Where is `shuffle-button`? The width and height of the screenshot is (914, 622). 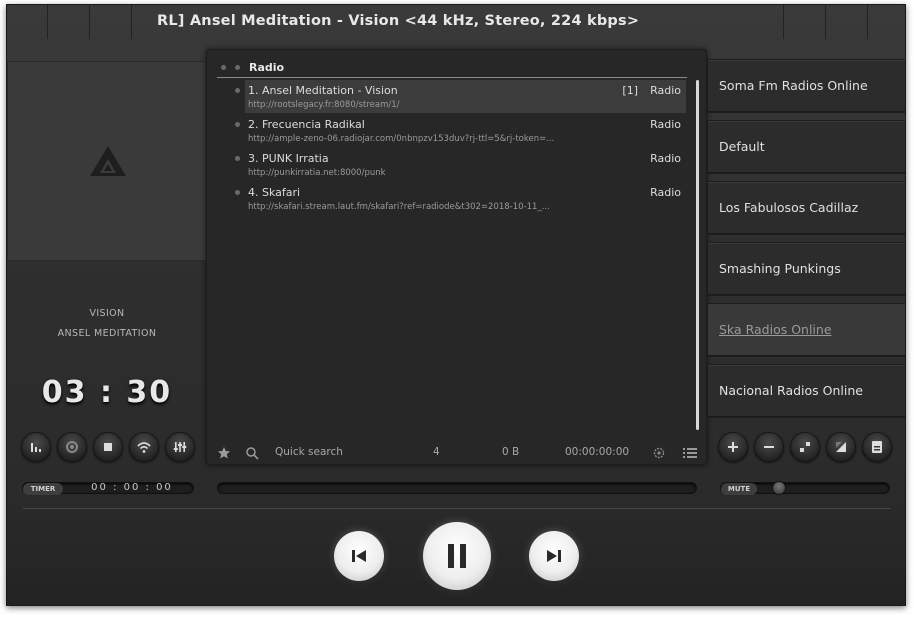
shuffle-button is located at coordinates (805, 447).